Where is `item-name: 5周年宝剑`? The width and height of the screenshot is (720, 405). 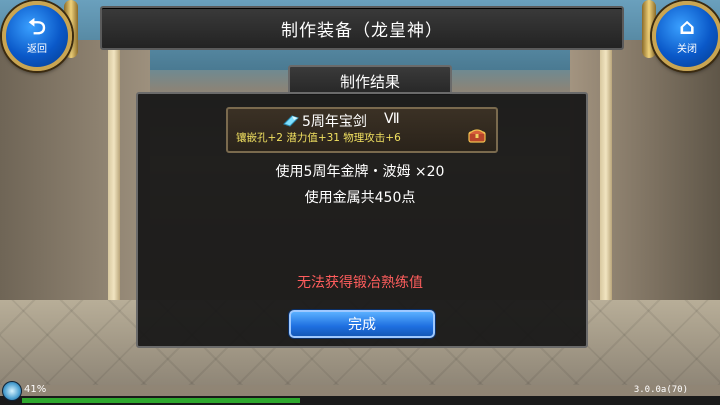
item-name: 5周年宝剑 is located at coordinates (334, 122).